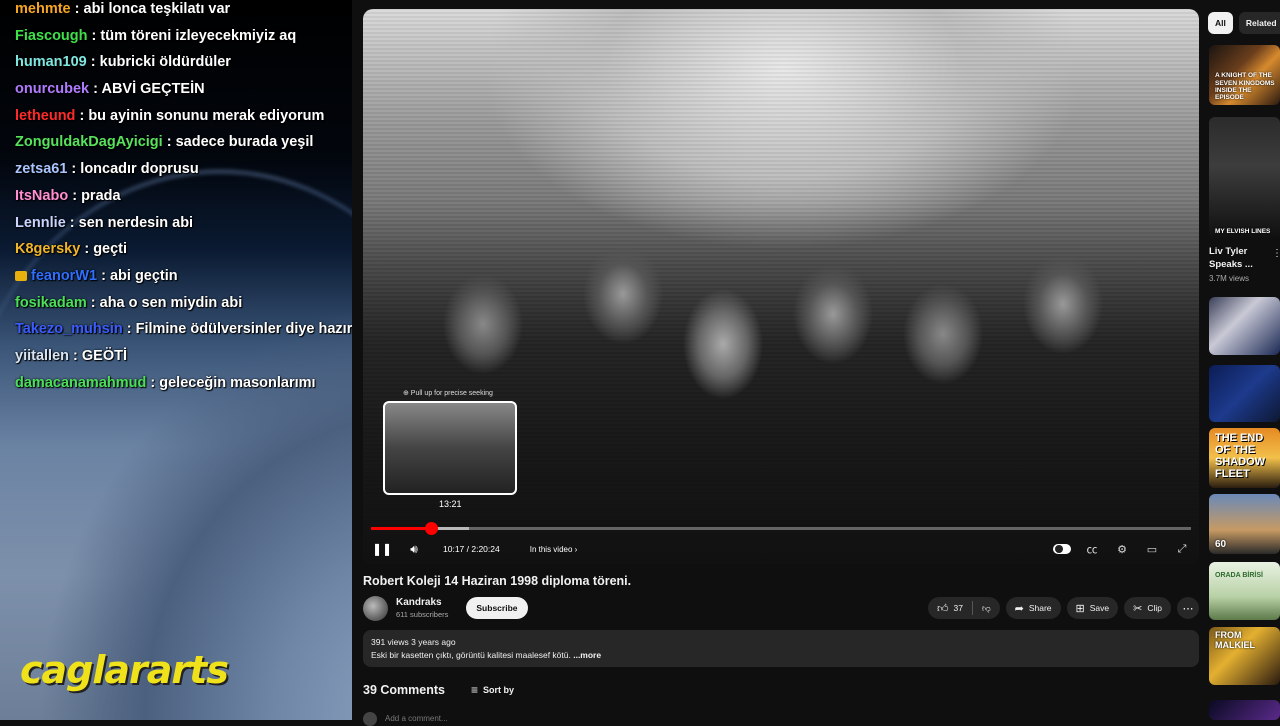 This screenshot has height=726, width=1280. I want to click on like-button: 👍︎ 37, so click(950, 608).